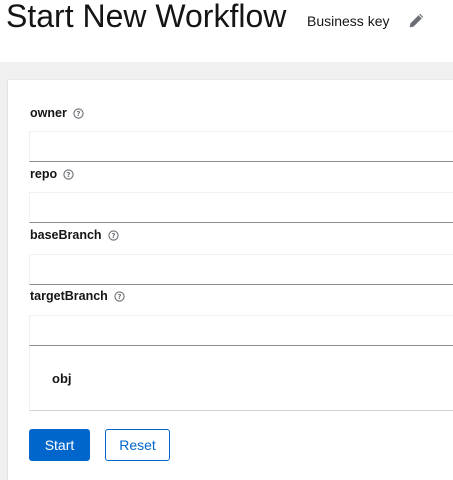  Describe the element at coordinates (146, 17) in the screenshot. I see `page-title: Start New Workflow` at that location.